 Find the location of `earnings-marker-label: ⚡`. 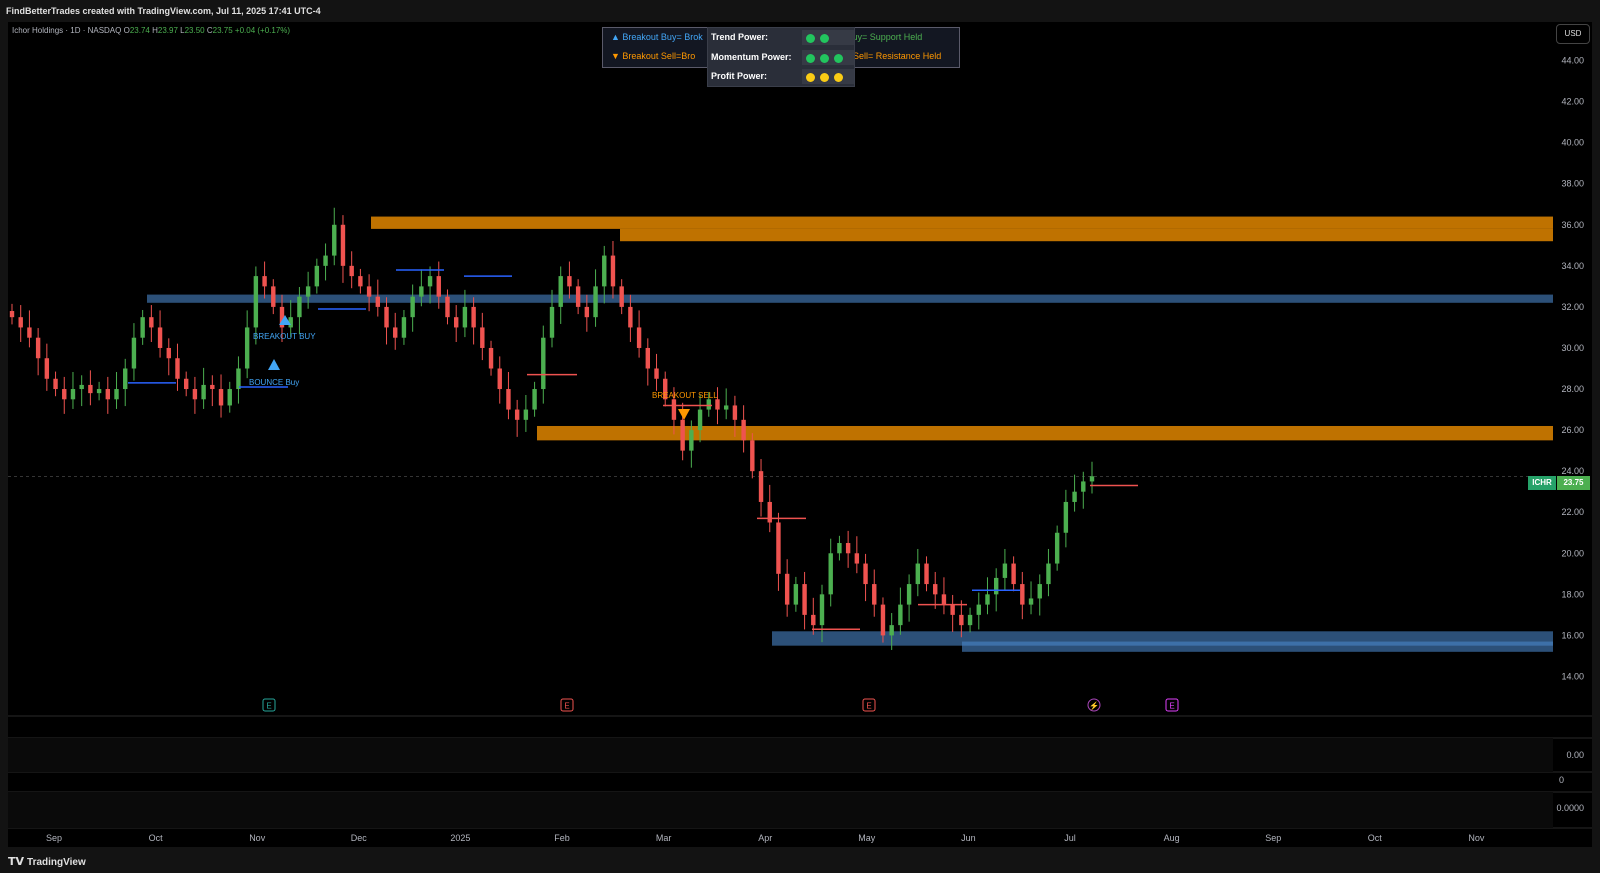

earnings-marker-label: ⚡ is located at coordinates (1094, 706).